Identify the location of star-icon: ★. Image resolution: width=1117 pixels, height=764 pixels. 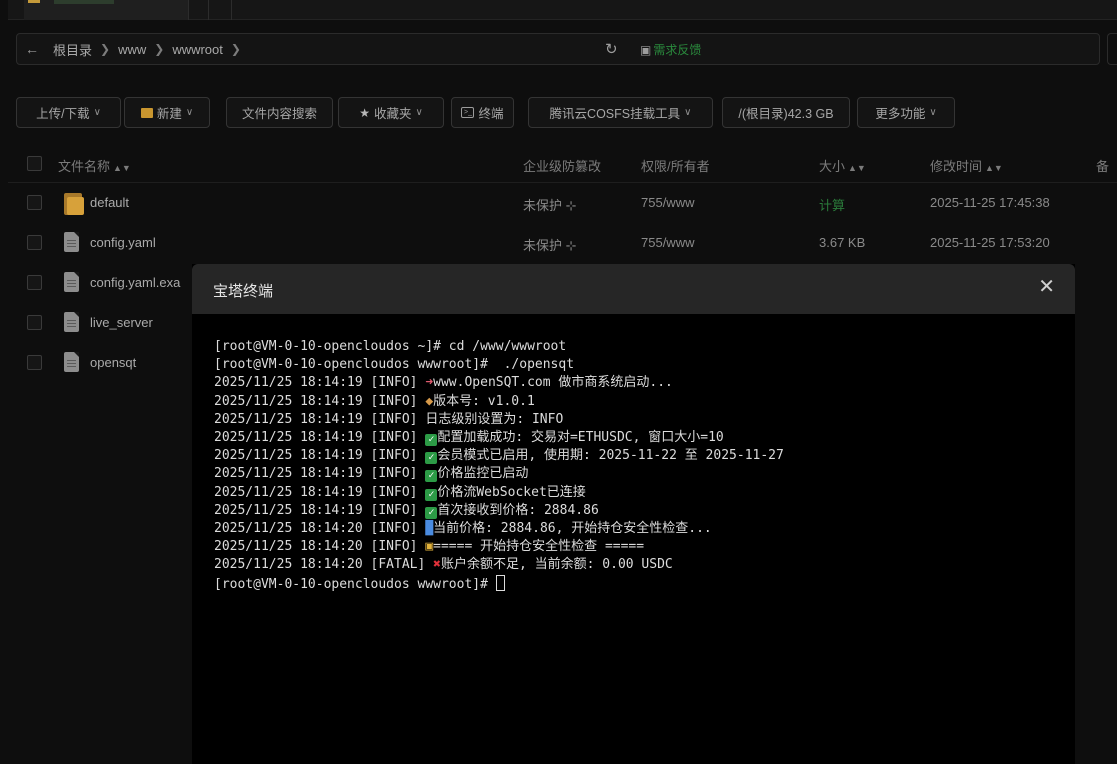
(364, 112).